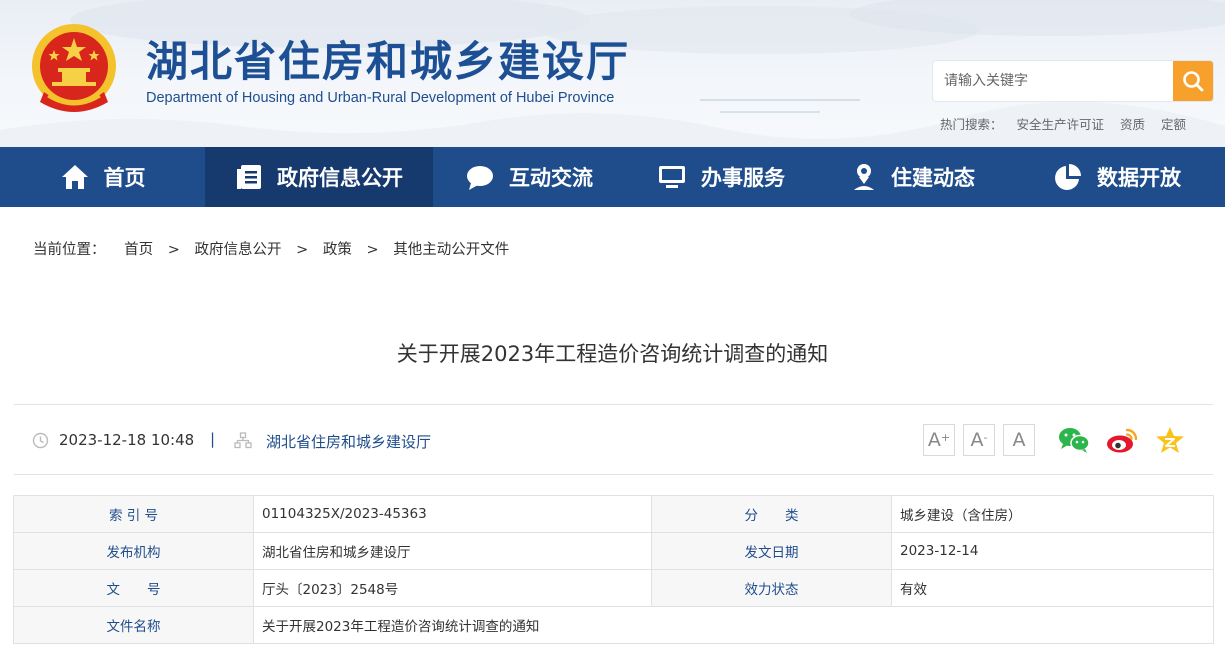 The height and width of the screenshot is (653, 1225). I want to click on font-reset-label: A, so click(1019, 440).